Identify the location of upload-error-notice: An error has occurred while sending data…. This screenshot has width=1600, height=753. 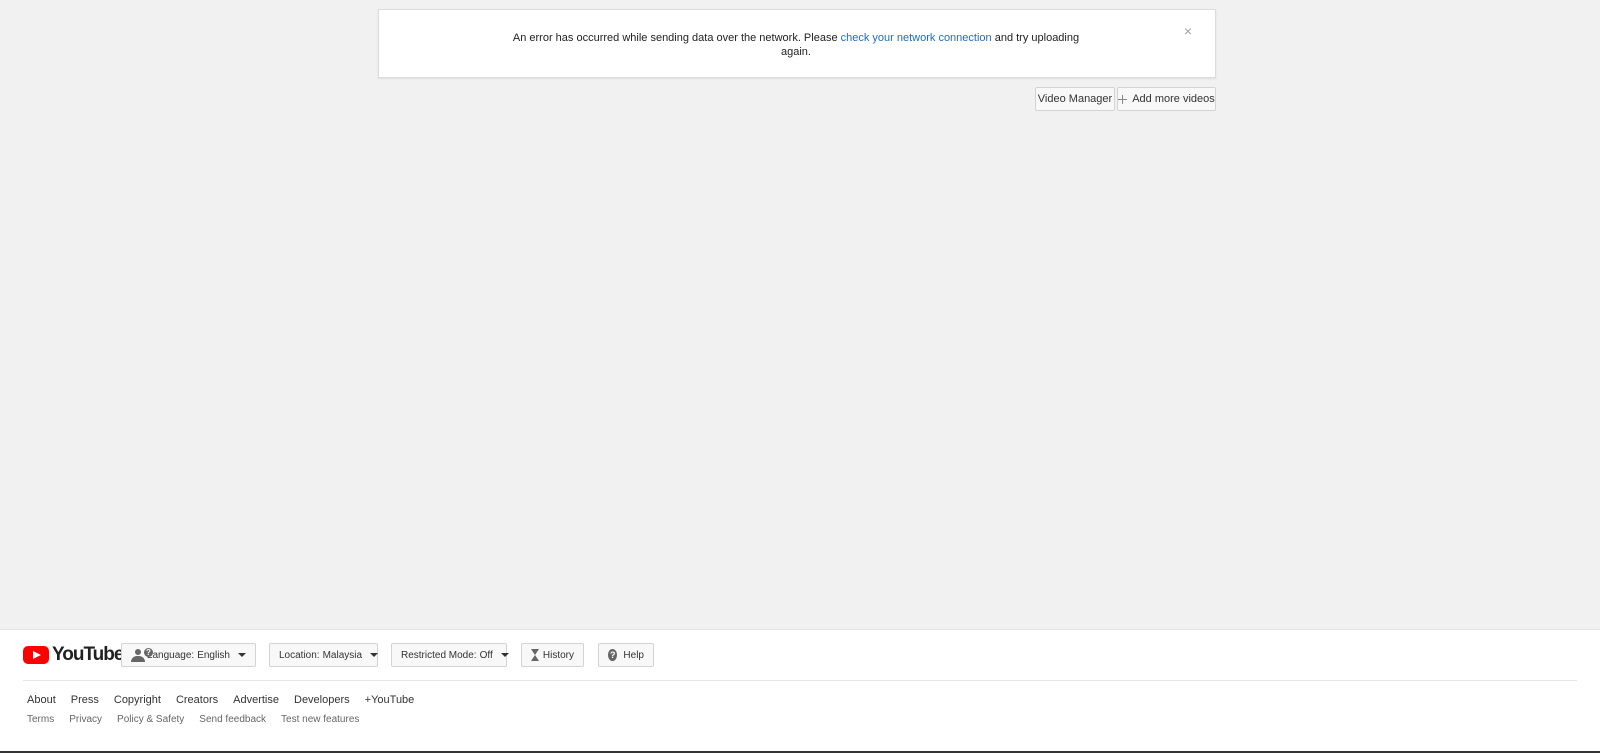
(797, 43).